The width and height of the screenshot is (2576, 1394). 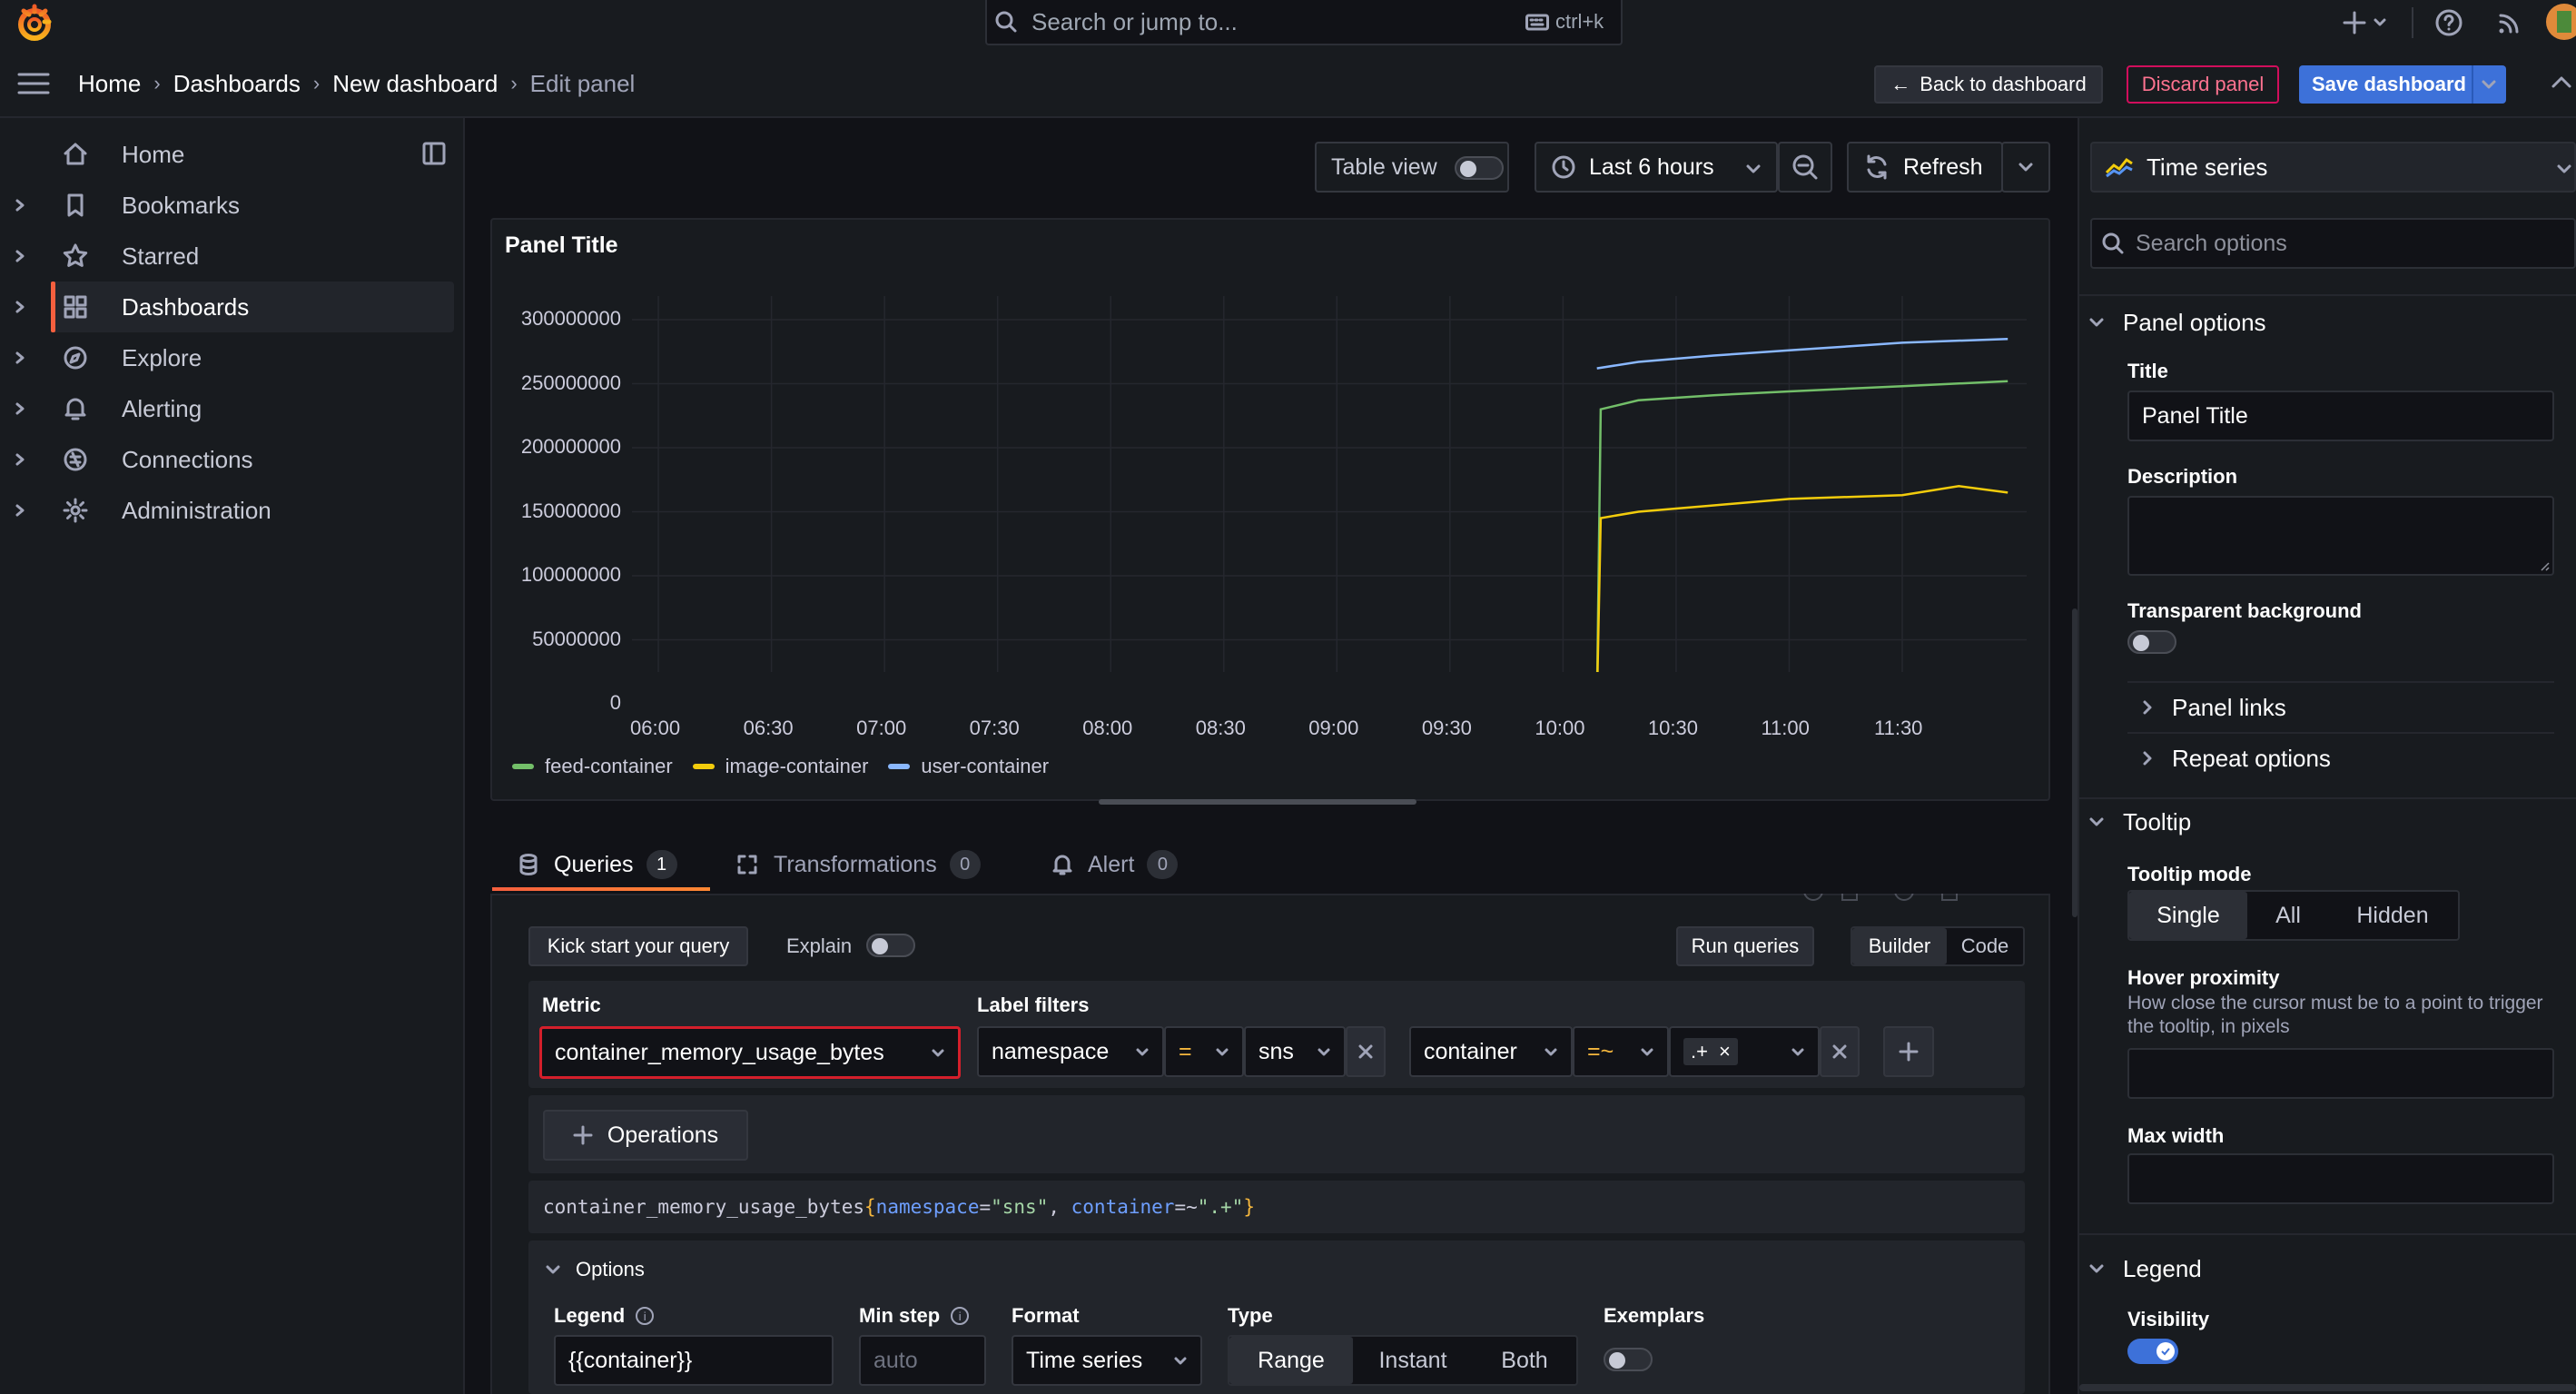 I want to click on search-options-input: Search options, so click(x=2333, y=243).